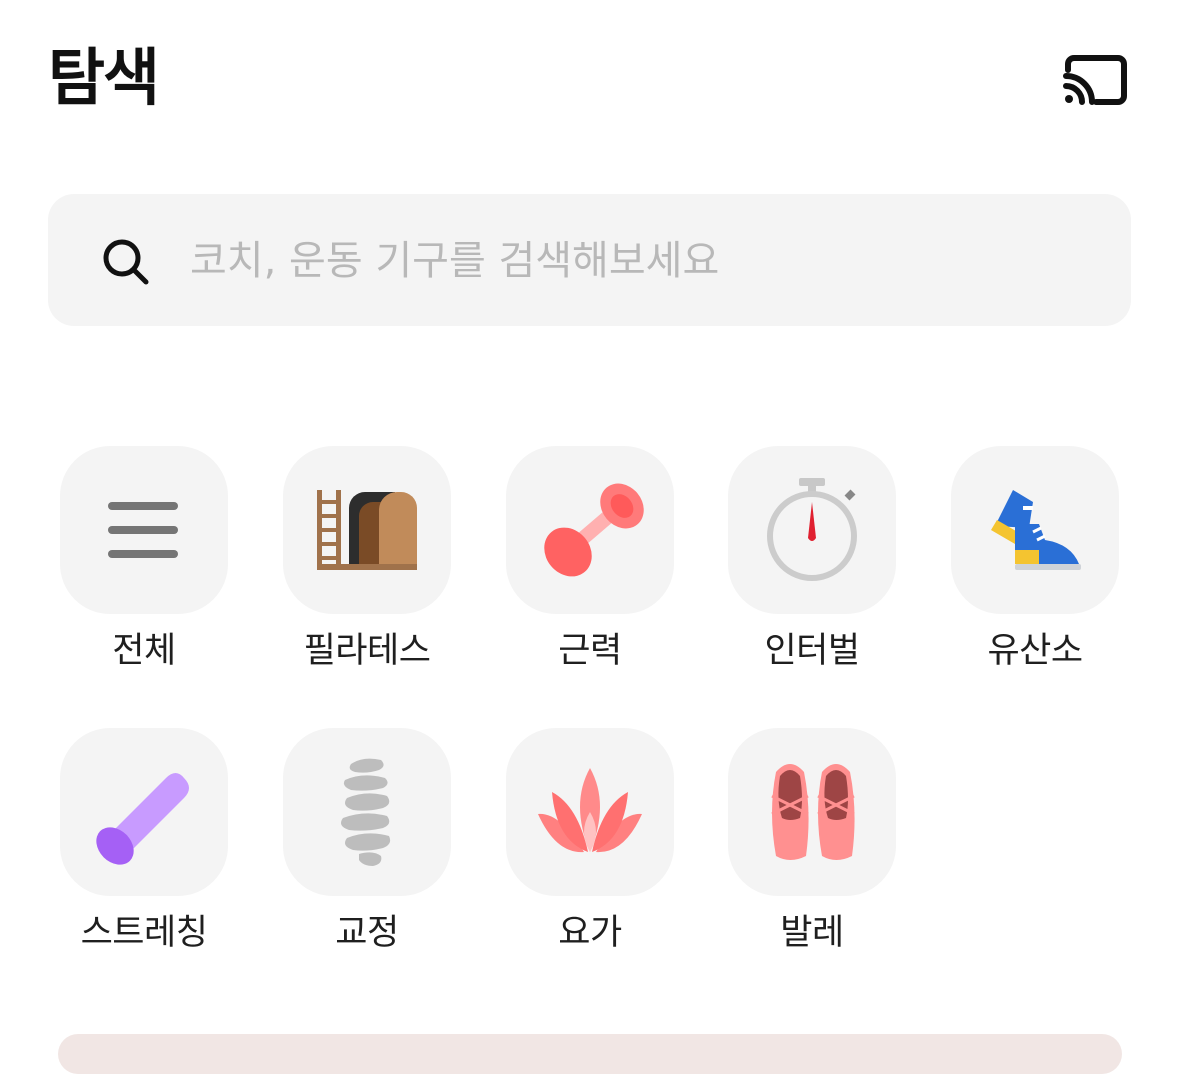 The width and height of the screenshot is (1179, 1074). What do you see at coordinates (594, 530) in the screenshot?
I see `dumbbell-icon` at bounding box center [594, 530].